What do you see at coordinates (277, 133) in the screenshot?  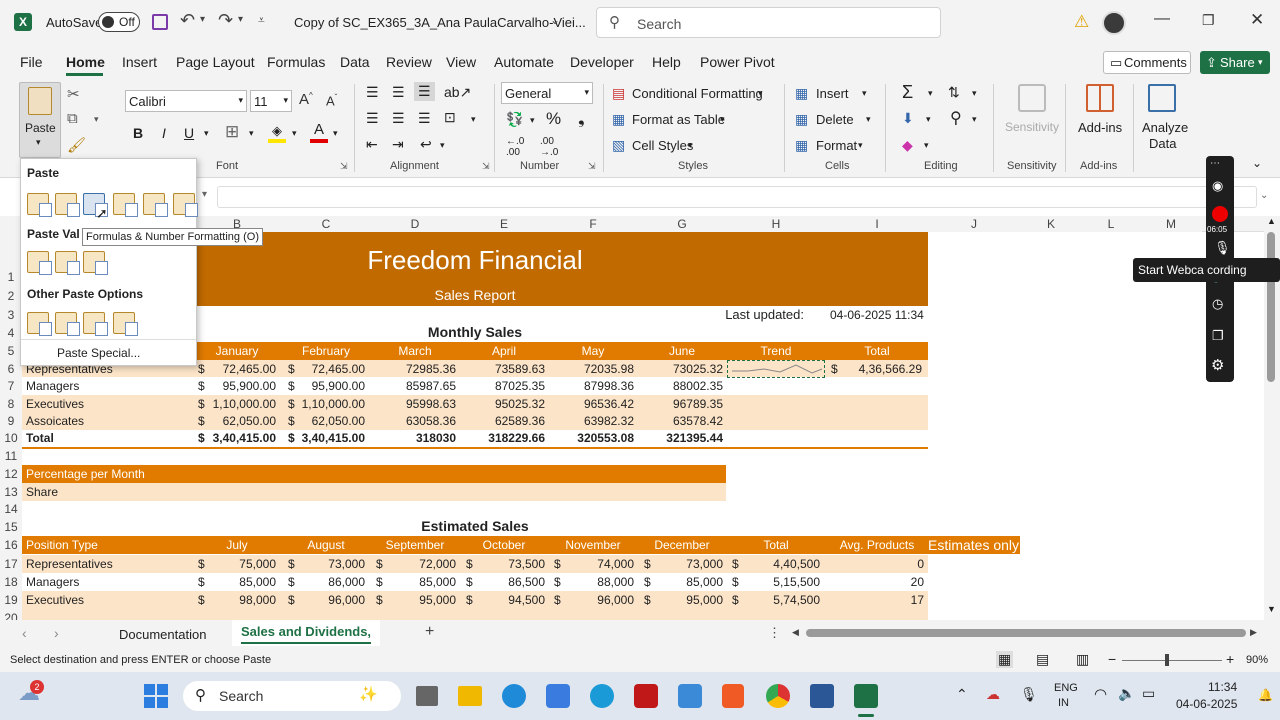 I see `fill-color-icon: ◈` at bounding box center [277, 133].